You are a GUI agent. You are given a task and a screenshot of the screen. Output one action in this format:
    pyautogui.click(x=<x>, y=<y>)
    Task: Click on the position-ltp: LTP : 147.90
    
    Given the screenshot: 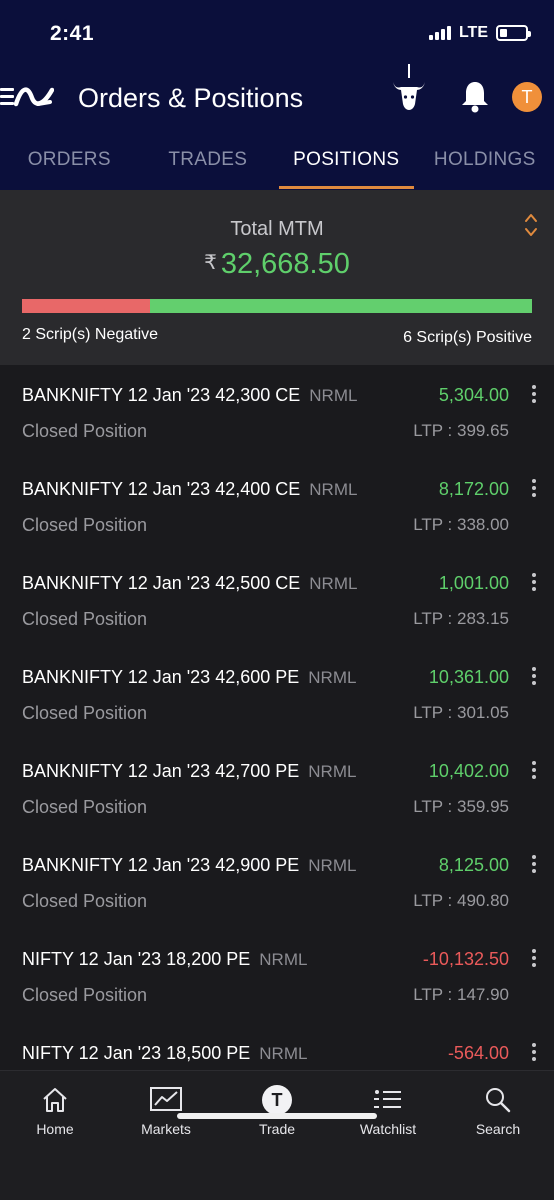 What is the action you would take?
    pyautogui.click(x=461, y=994)
    